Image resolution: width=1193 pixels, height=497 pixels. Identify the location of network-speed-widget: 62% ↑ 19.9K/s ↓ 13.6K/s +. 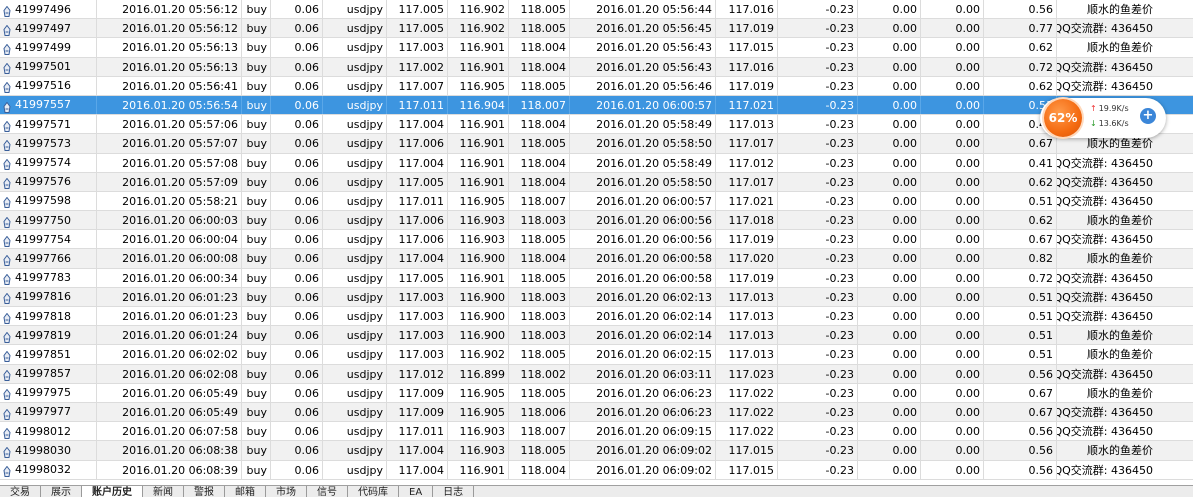
(1103, 118).